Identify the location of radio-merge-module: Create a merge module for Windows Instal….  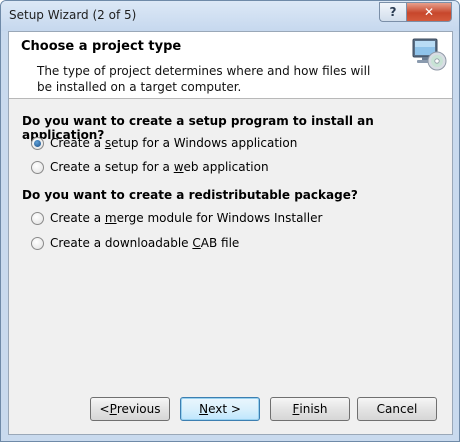
(176, 218).